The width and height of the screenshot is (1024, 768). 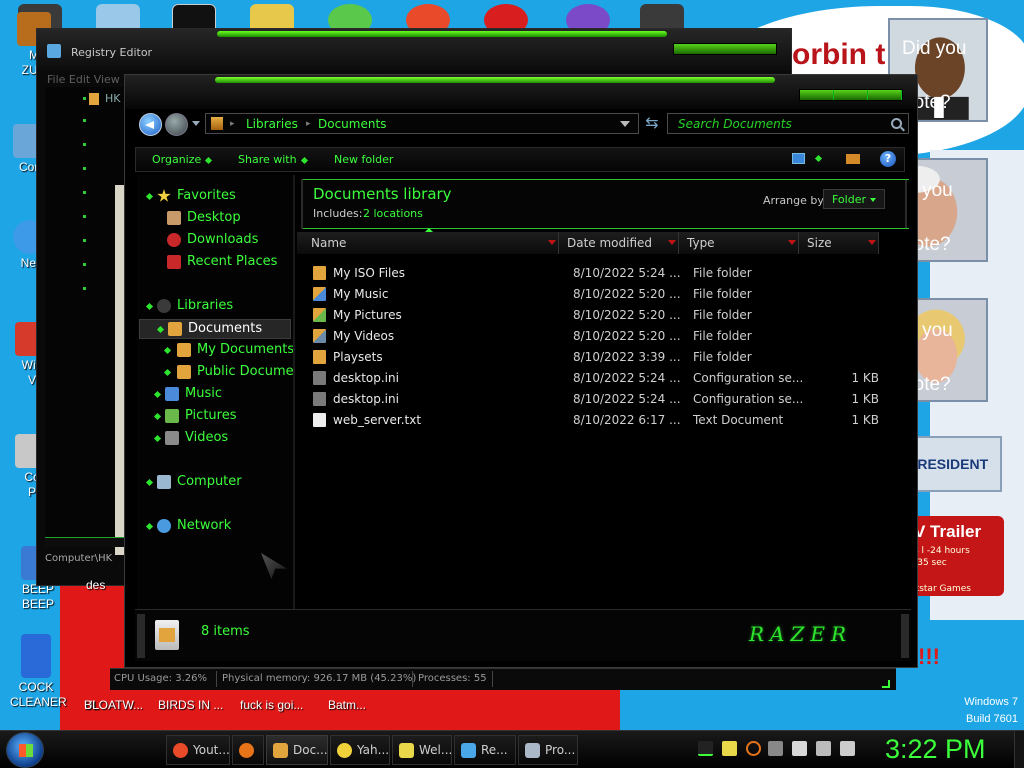 What do you see at coordinates (212, 483) in the screenshot?
I see `nav-item-computer: Computer` at bounding box center [212, 483].